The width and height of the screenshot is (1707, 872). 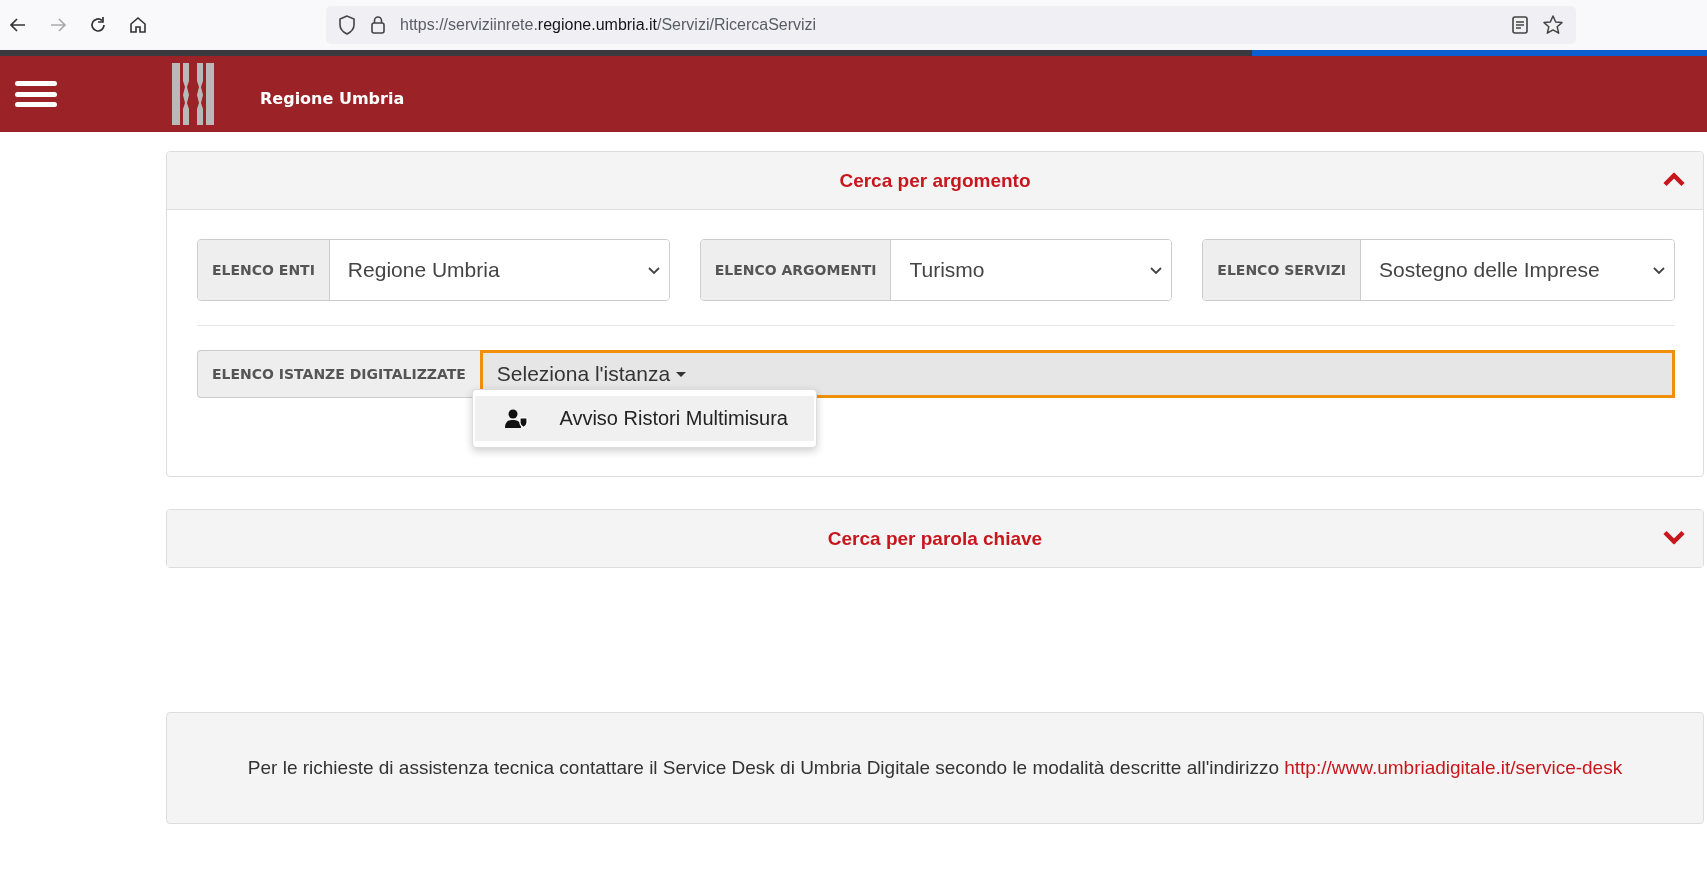 What do you see at coordinates (1674, 537) in the screenshot?
I see `chevron-down-icon` at bounding box center [1674, 537].